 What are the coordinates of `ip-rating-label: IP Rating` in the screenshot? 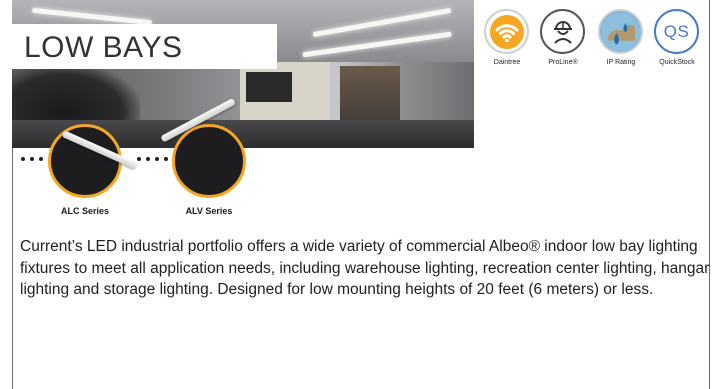 It's located at (621, 62).